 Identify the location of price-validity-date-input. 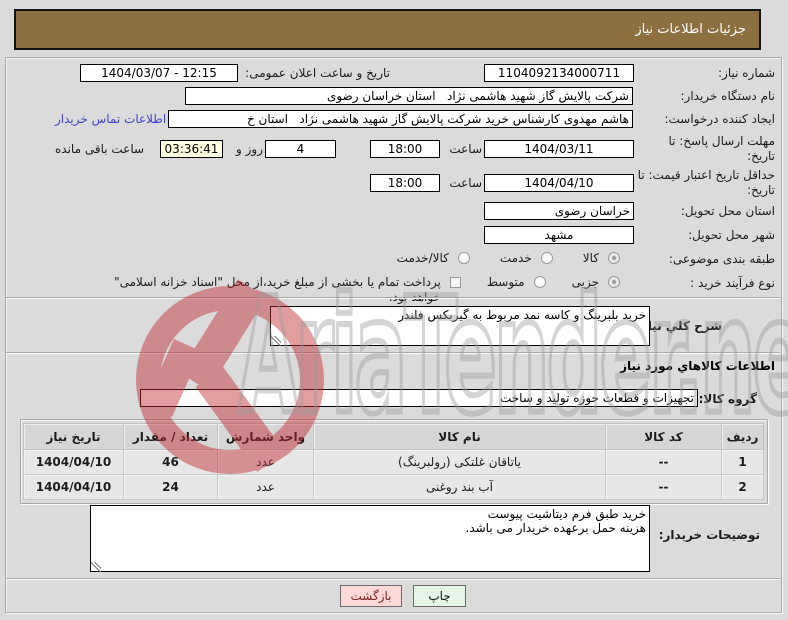
(559, 183).